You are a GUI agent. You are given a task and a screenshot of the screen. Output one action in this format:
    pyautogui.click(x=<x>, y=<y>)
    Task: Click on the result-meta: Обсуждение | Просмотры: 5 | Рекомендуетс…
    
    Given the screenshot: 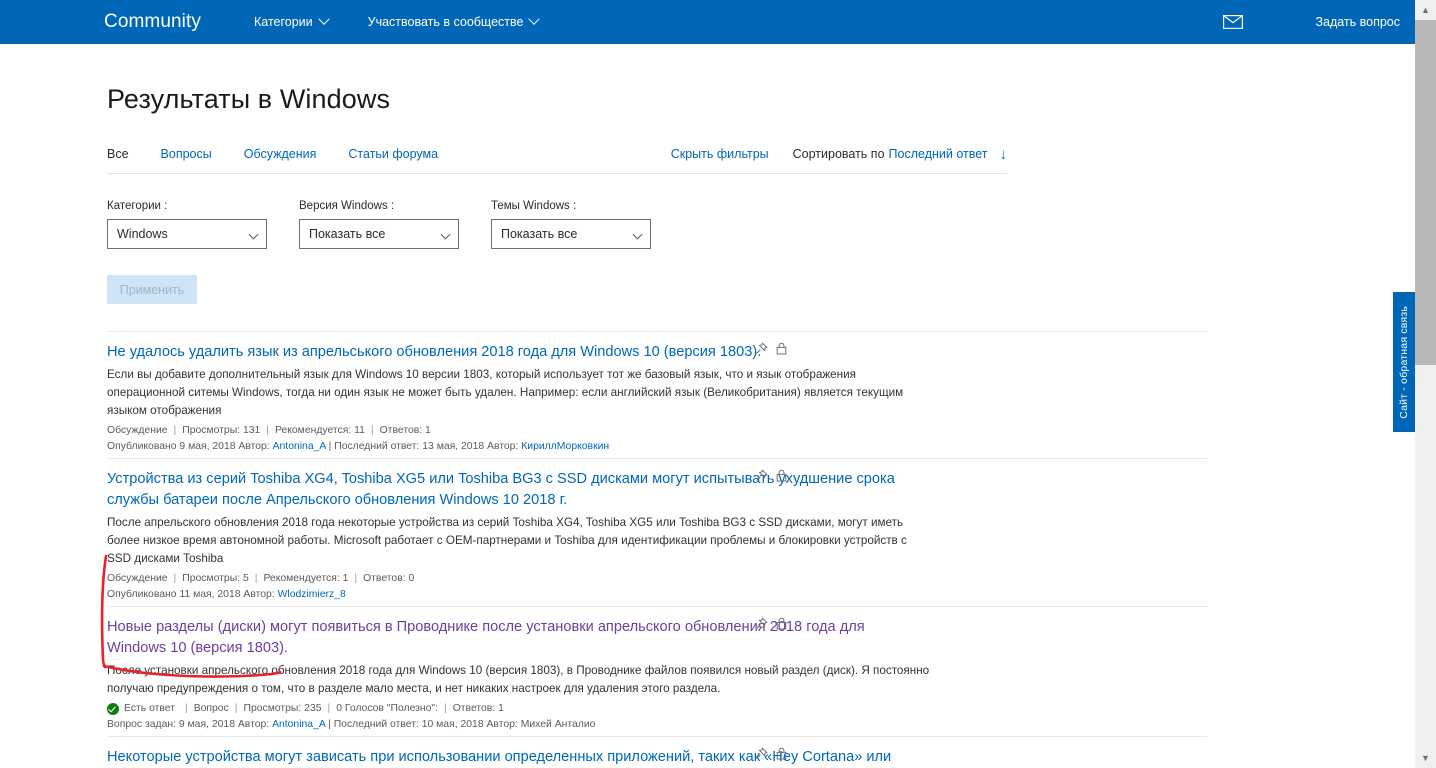 What is the action you would take?
    pyautogui.click(x=657, y=578)
    